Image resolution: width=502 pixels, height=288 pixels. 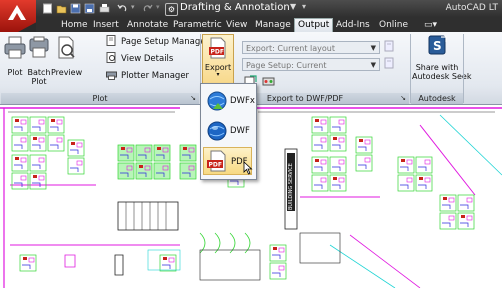 I want to click on tab-home: Home, so click(x=74, y=25).